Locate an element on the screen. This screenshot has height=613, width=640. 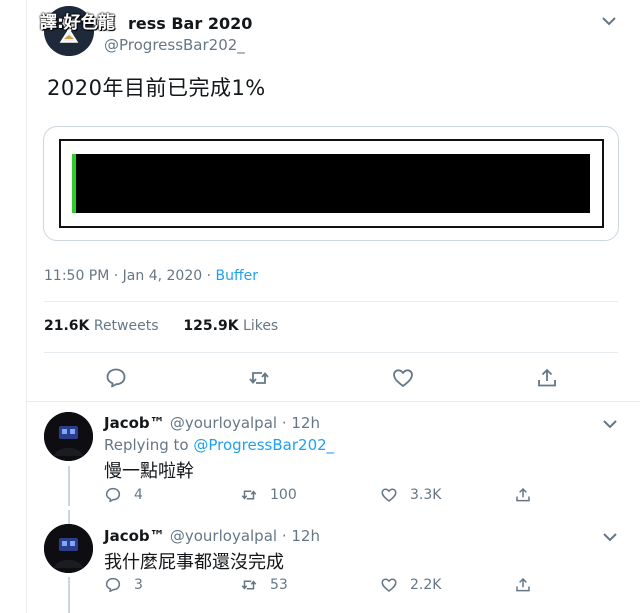
reply-comment-action: 4 is located at coordinates (123, 495).